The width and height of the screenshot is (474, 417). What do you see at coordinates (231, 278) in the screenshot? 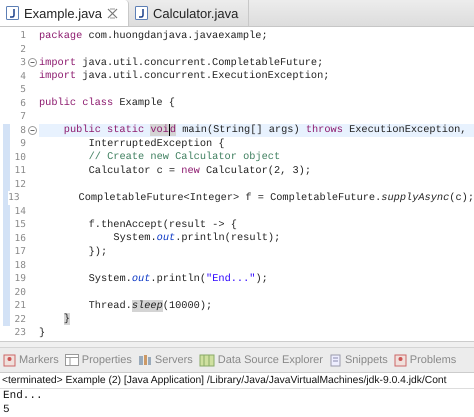
I see `code-token: "End..."` at bounding box center [231, 278].